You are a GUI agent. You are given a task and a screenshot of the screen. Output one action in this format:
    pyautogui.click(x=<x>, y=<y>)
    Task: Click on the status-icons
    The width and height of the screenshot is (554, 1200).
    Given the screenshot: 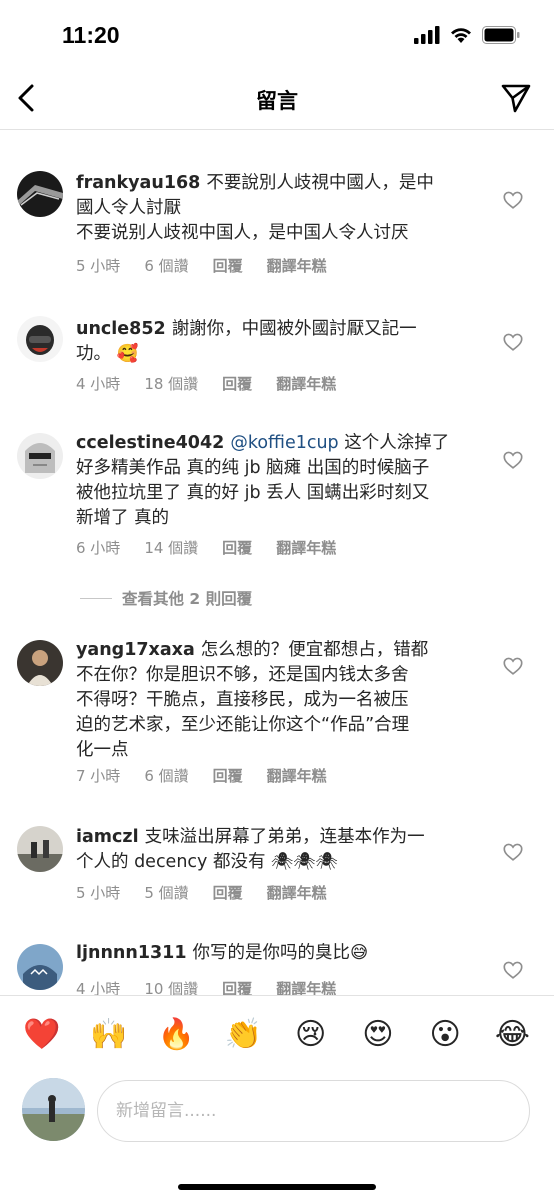 What is the action you would take?
    pyautogui.click(x=467, y=35)
    